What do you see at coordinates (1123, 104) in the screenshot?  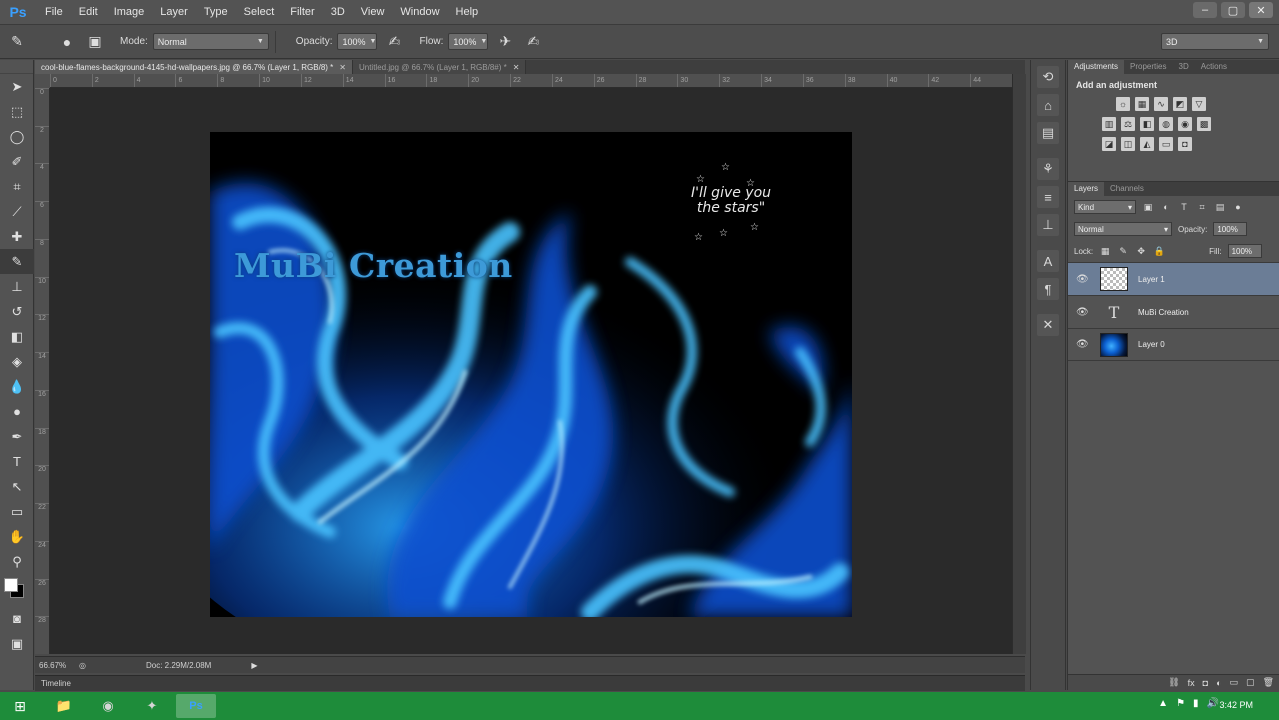 I see `brightness-contrast-icon: ☼` at bounding box center [1123, 104].